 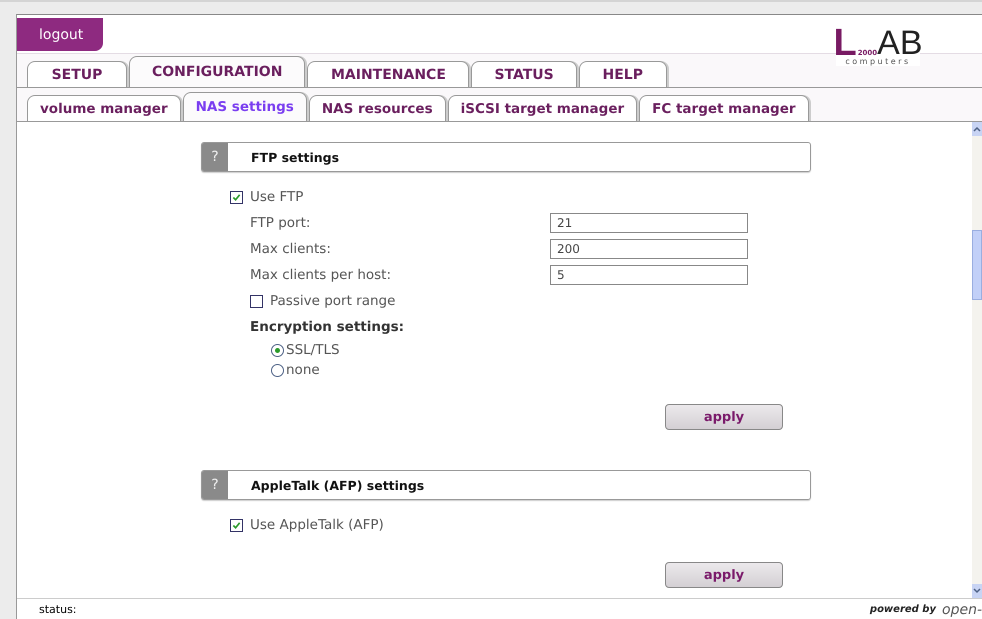 What do you see at coordinates (388, 74) in the screenshot?
I see `main-tab: MAINTENANCE` at bounding box center [388, 74].